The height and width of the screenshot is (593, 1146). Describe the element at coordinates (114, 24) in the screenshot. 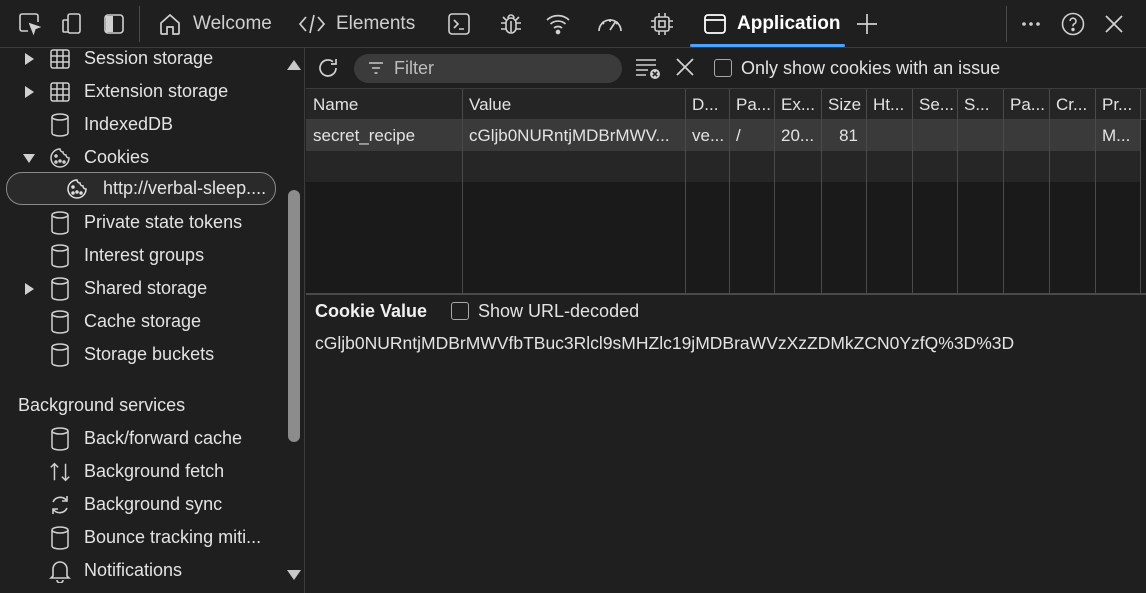

I see `dock-side-icon` at that location.